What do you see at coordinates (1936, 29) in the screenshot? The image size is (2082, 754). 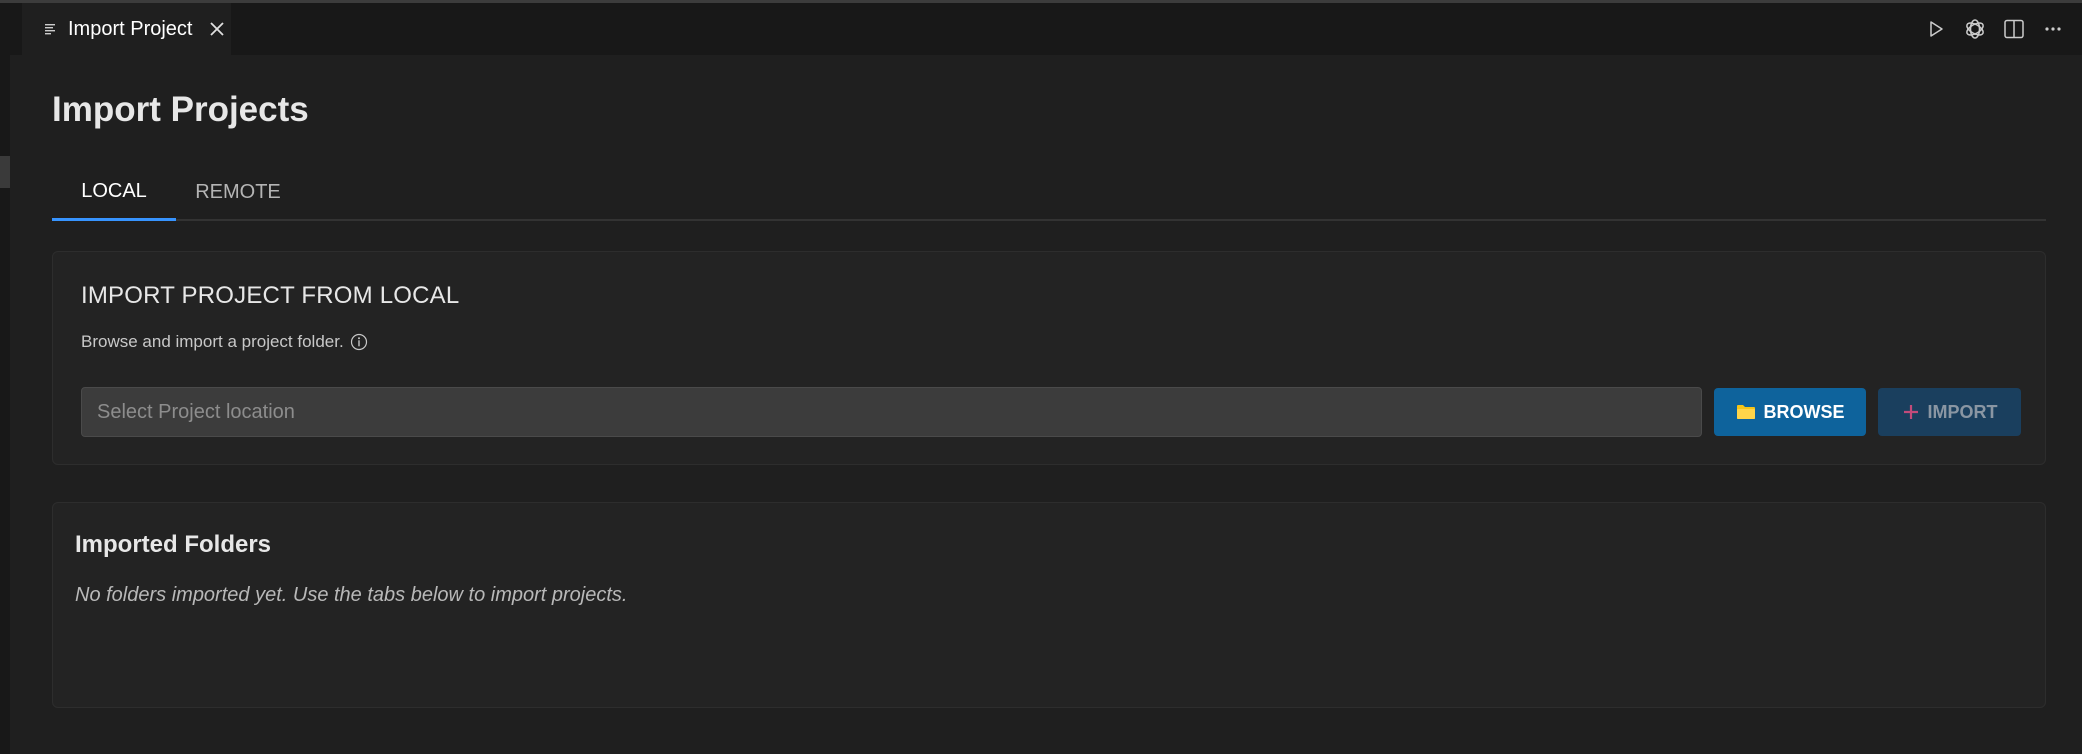 I see `play-icon` at bounding box center [1936, 29].